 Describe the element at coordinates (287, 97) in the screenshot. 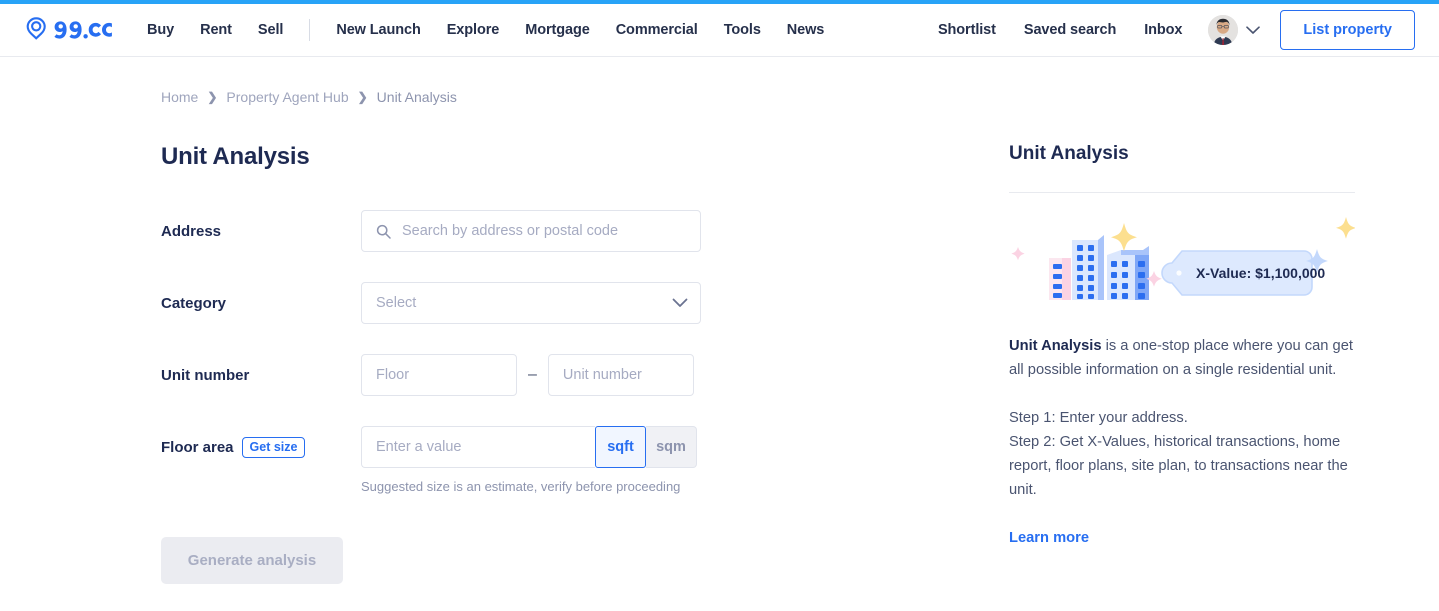

I see `breadcrumb-item-property-agent-hub: Property Agent Hub` at that location.